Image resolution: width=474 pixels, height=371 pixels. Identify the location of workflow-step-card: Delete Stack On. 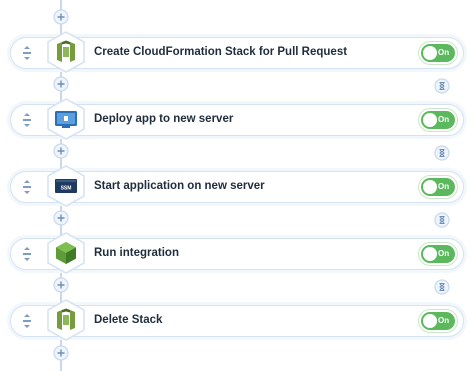
(237, 320).